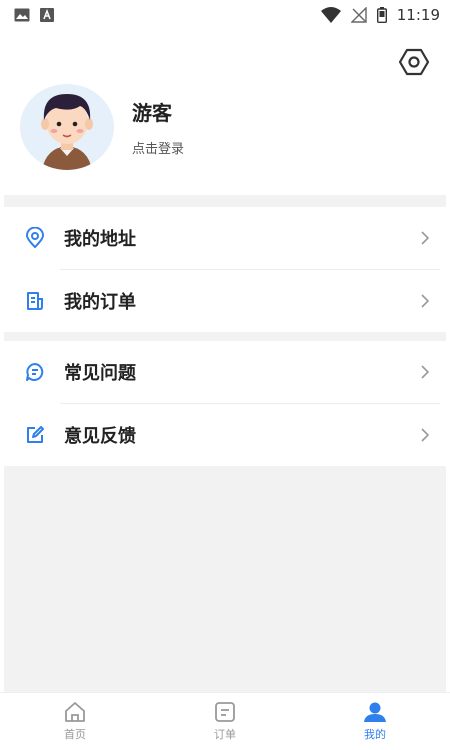  Describe the element at coordinates (225, 372) in the screenshot. I see `menu-item-faq: 常见问题` at that location.